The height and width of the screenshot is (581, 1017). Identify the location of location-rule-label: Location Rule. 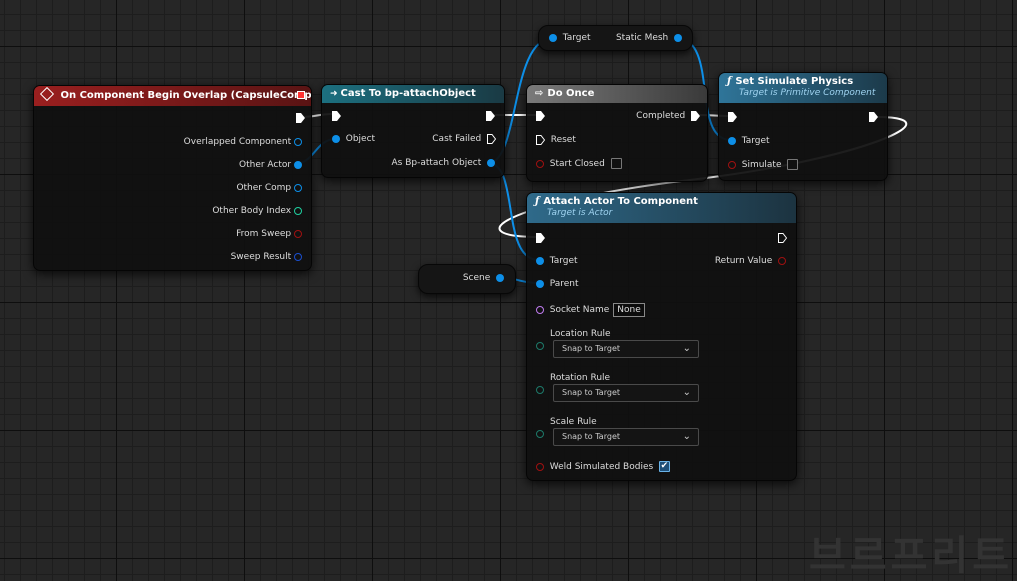
(580, 334).